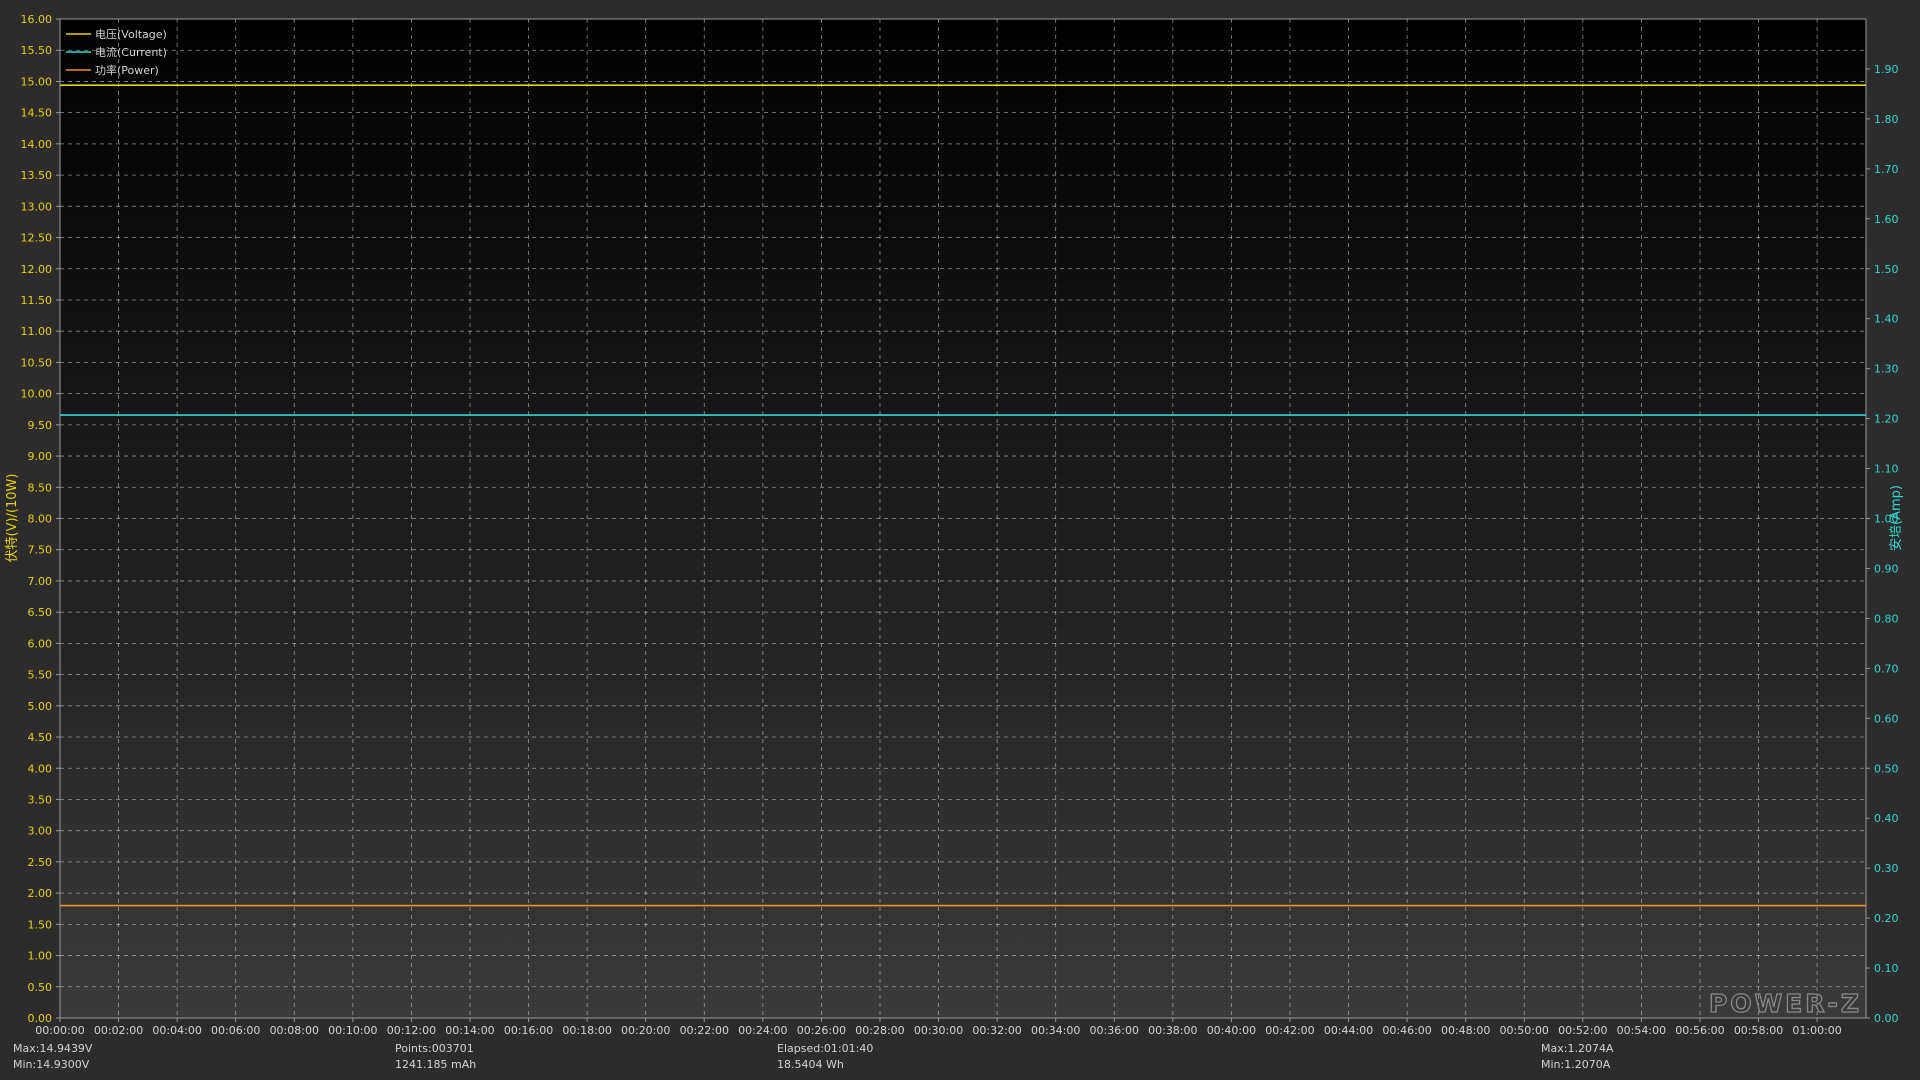  I want to click on x-tick-label: 00:28:00, so click(879, 1030).